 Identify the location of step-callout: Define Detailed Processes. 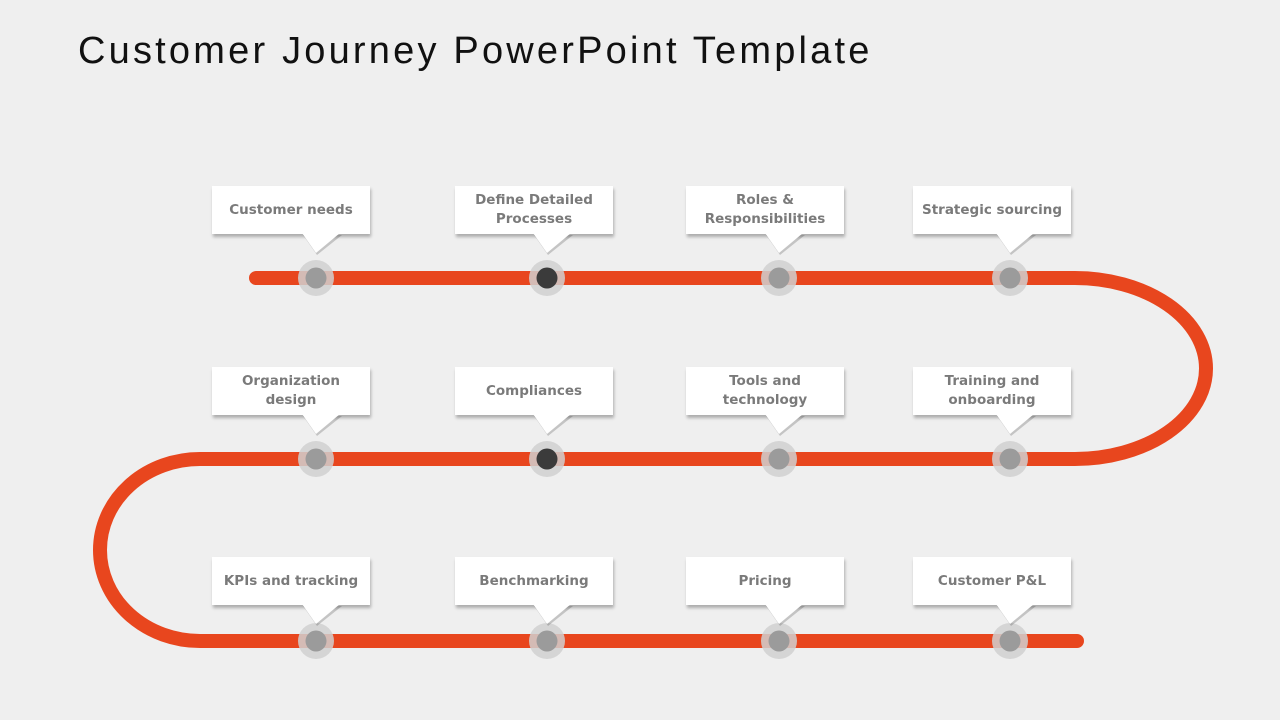
(534, 210).